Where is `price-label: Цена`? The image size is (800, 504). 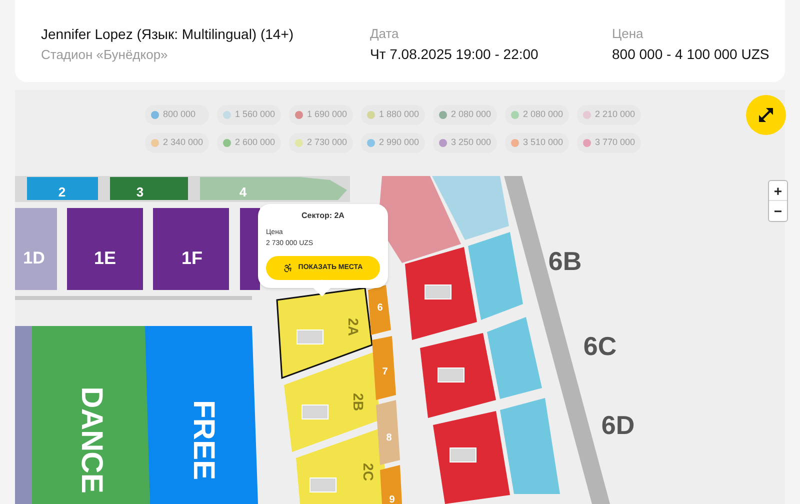 price-label: Цена is located at coordinates (628, 34).